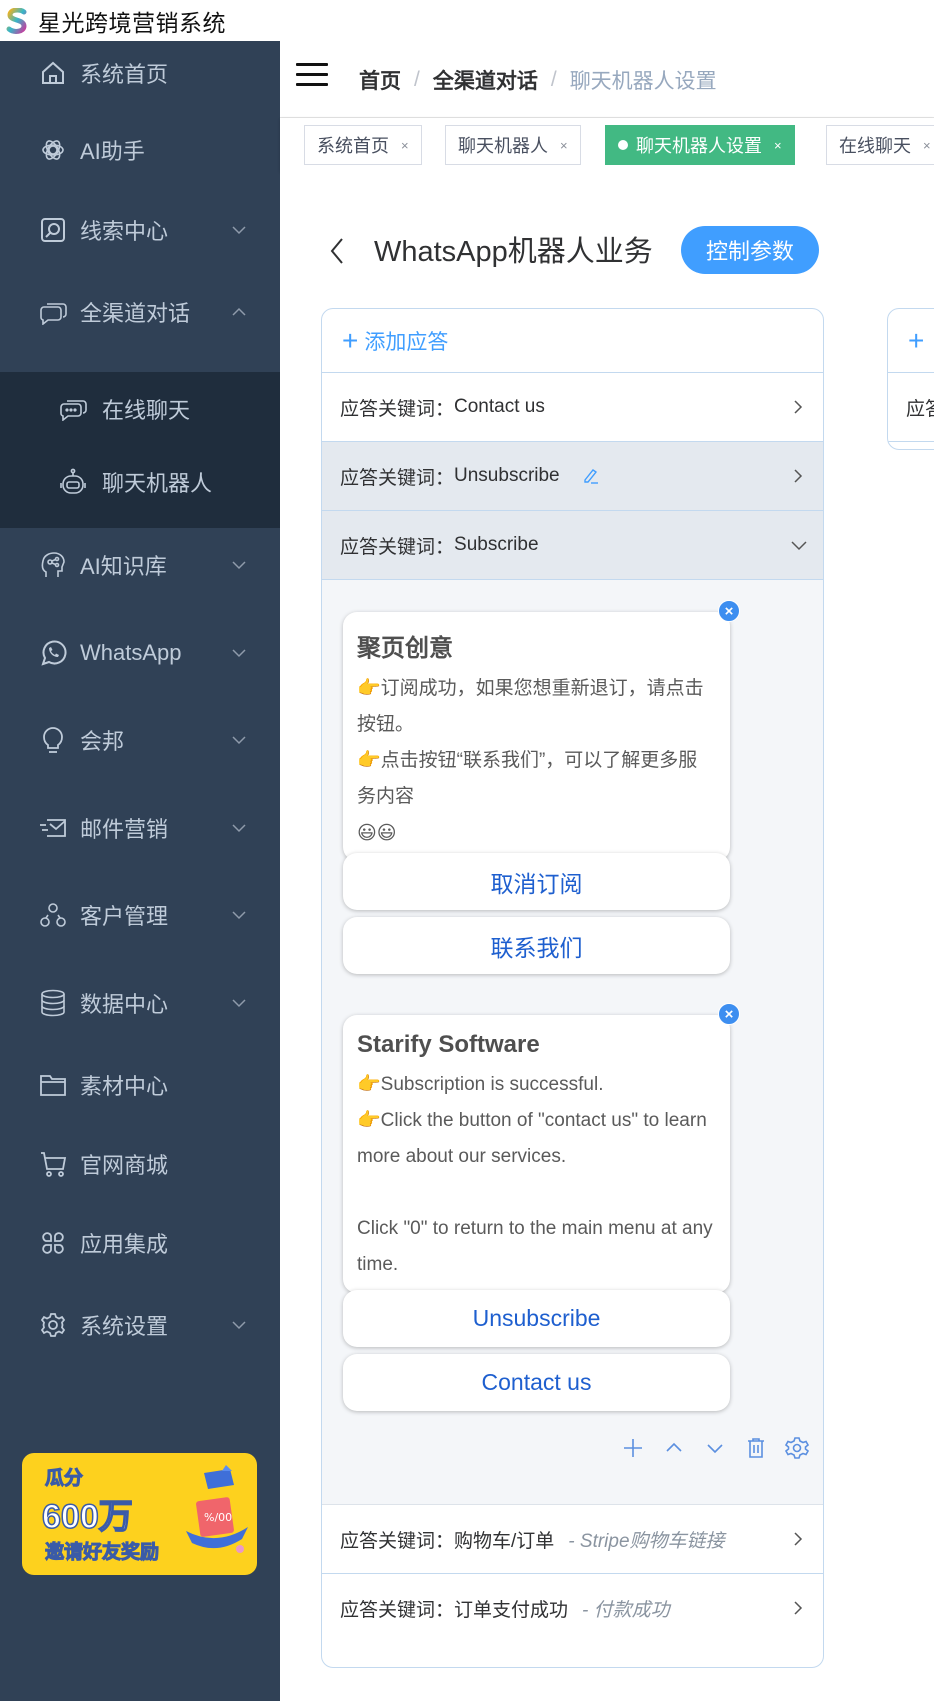  Describe the element at coordinates (880, 145) in the screenshot. I see `tag-live-chat: 在线聊天 ×` at that location.